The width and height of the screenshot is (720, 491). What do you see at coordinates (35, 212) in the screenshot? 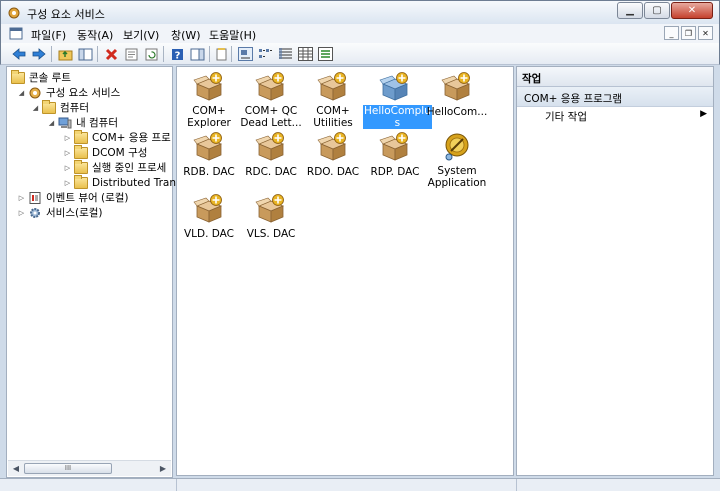
I see `services-gear-icon` at bounding box center [35, 212].